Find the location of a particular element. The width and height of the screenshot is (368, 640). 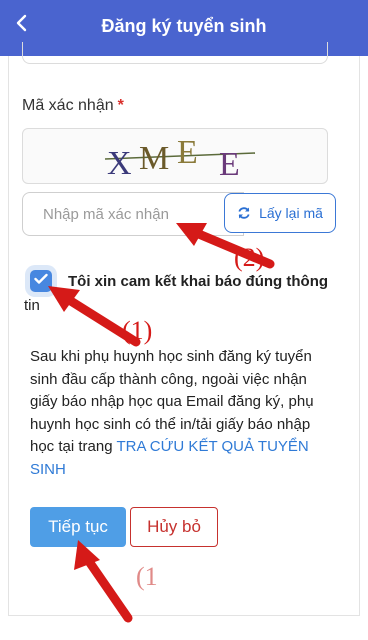

captcha-input is located at coordinates (133, 214).